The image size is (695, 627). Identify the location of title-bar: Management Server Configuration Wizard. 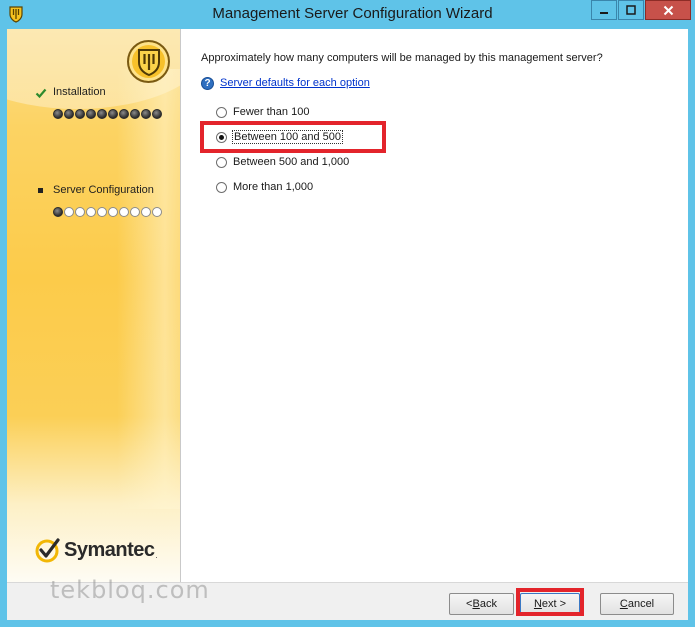
(347, 14).